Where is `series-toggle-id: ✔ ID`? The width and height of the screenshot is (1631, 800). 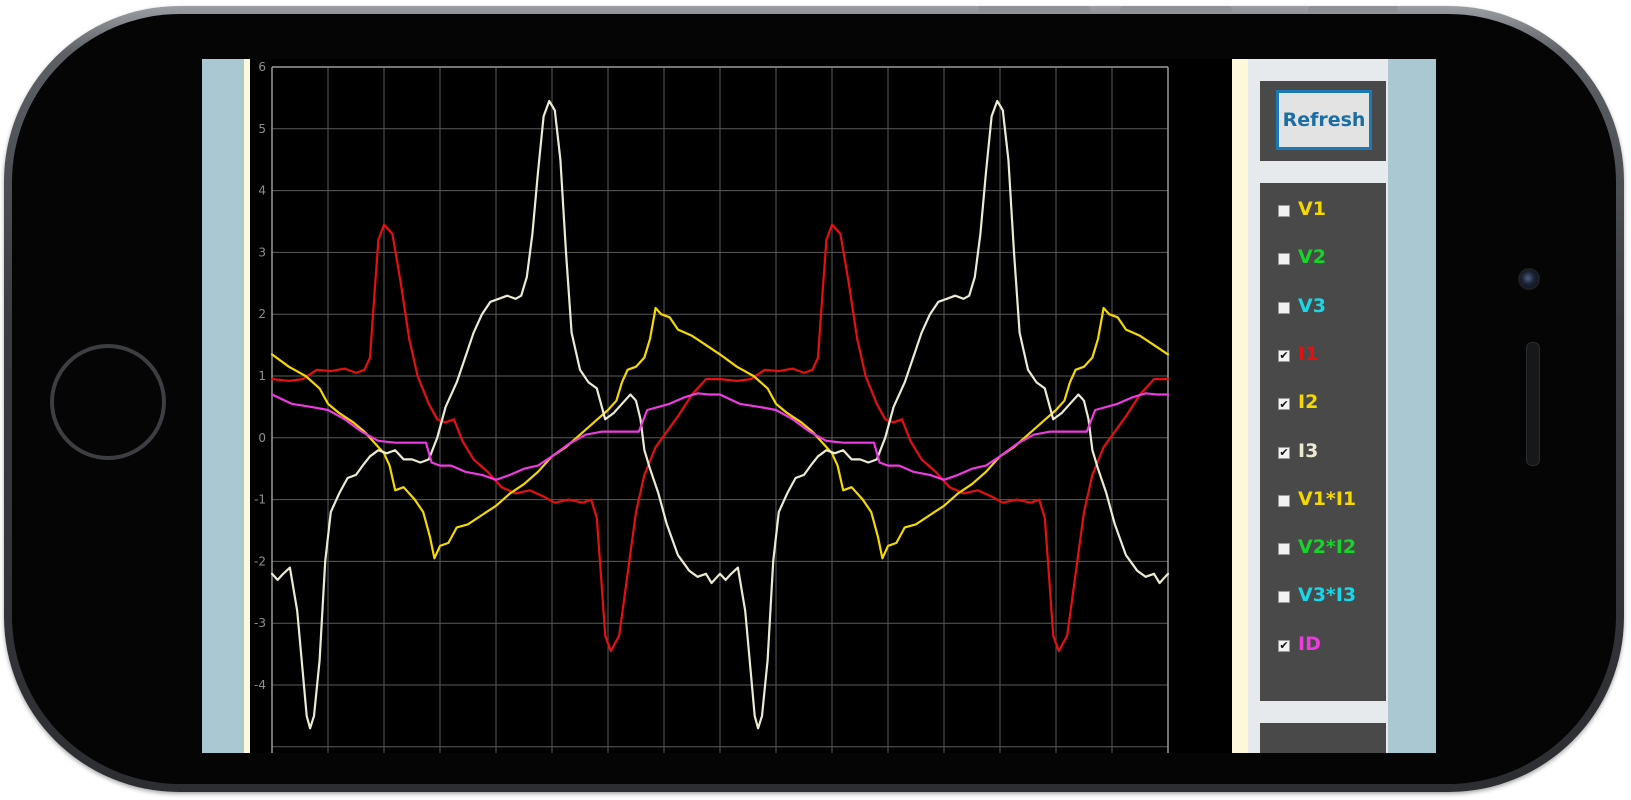 series-toggle-id: ✔ ID is located at coordinates (1299, 644).